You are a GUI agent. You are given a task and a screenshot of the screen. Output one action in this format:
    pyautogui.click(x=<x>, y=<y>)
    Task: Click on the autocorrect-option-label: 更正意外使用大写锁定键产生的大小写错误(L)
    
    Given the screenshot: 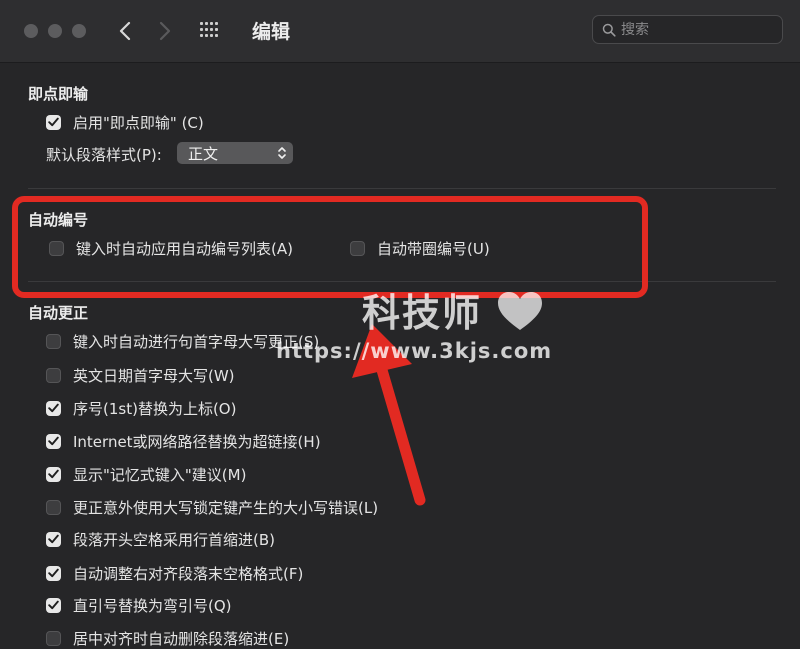 What is the action you would take?
    pyautogui.click(x=226, y=507)
    